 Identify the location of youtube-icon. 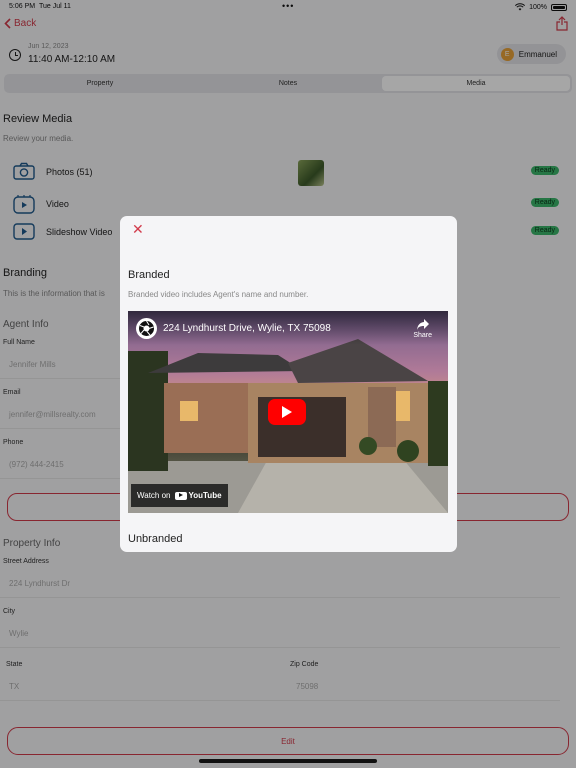
(180, 495).